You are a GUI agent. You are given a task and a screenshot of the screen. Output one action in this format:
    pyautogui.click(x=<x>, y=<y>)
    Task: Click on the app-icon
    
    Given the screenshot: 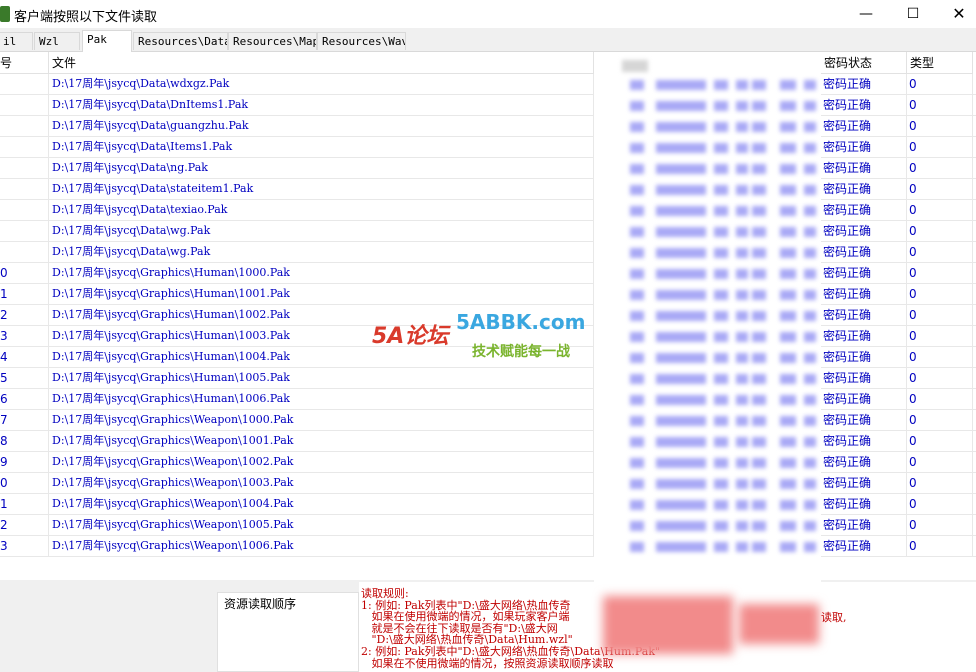 What is the action you would take?
    pyautogui.click(x=5, y=14)
    